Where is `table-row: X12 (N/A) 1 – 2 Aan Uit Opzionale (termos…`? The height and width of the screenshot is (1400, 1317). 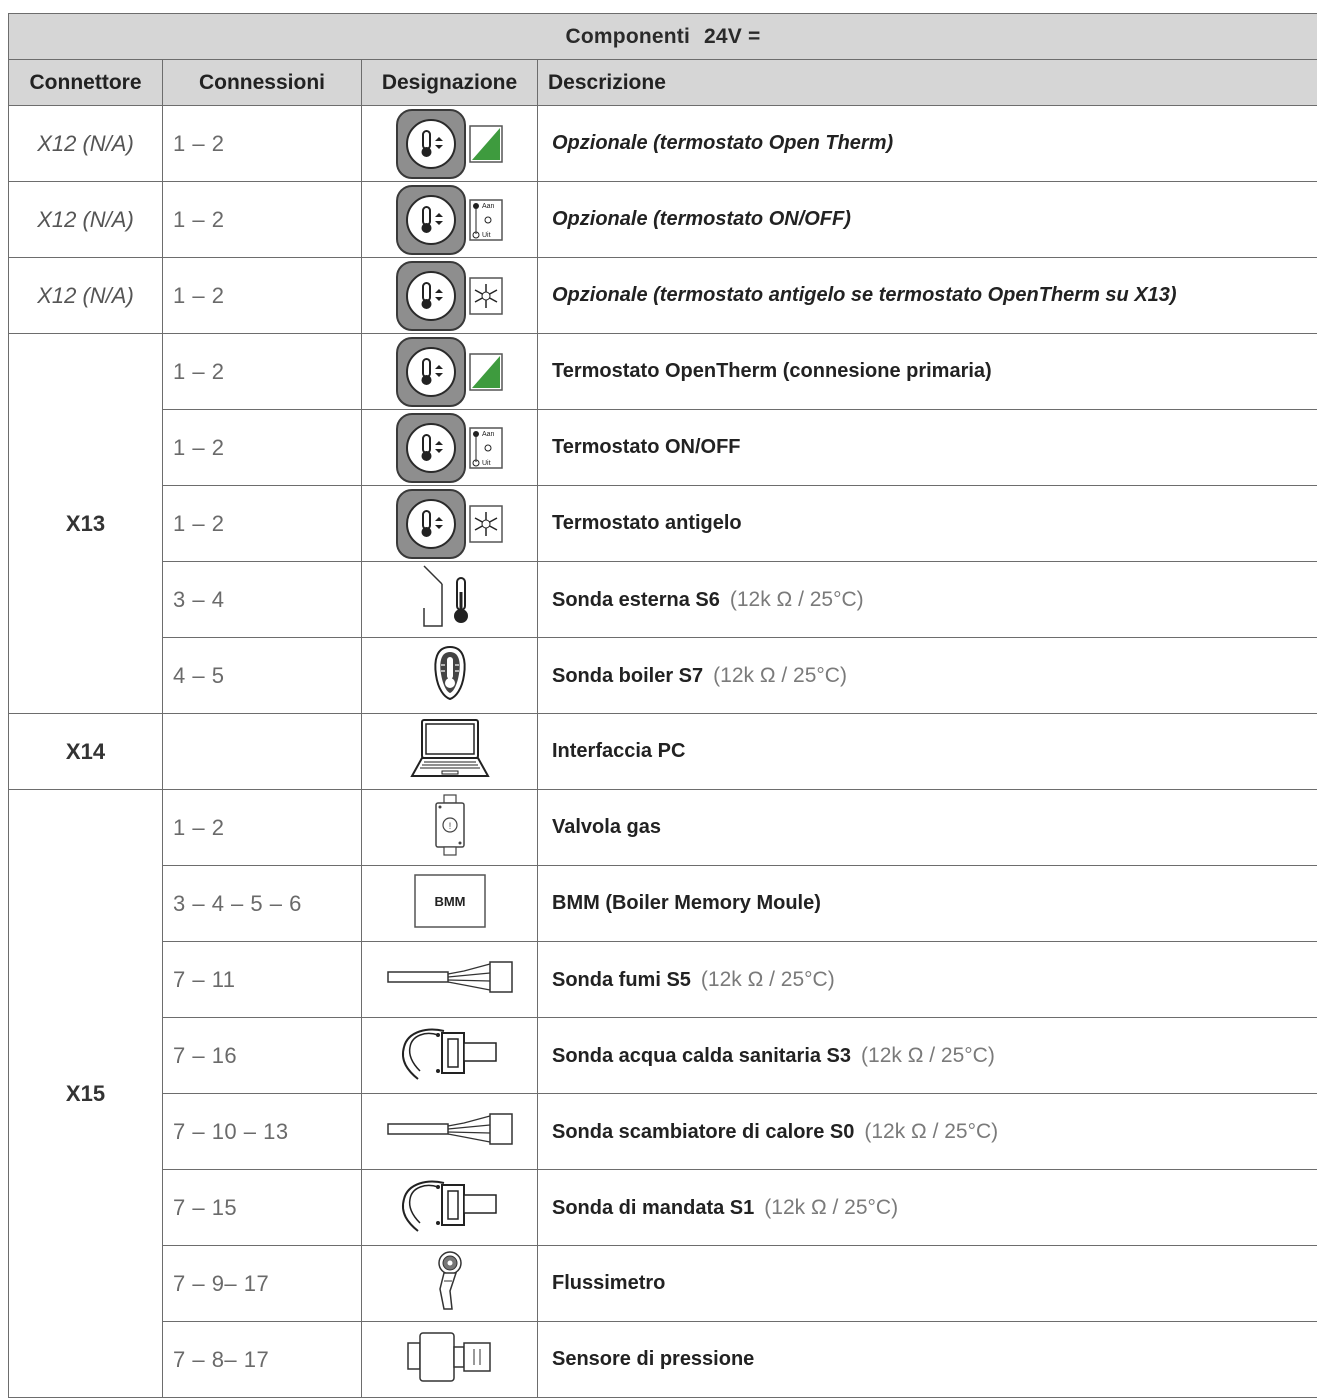 table-row: X12 (N/A) 1 – 2 Aan Uit Opzionale (termos… is located at coordinates (662, 219).